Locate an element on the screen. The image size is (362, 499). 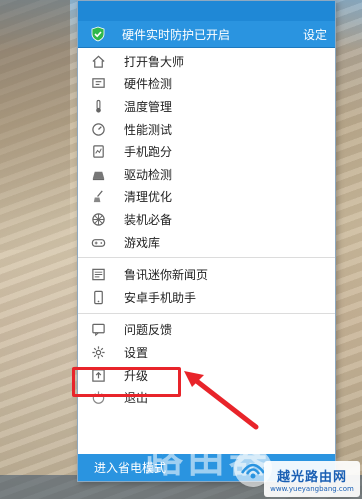
menu-item-label: 安卓手机助手 is located at coordinates (160, 297).